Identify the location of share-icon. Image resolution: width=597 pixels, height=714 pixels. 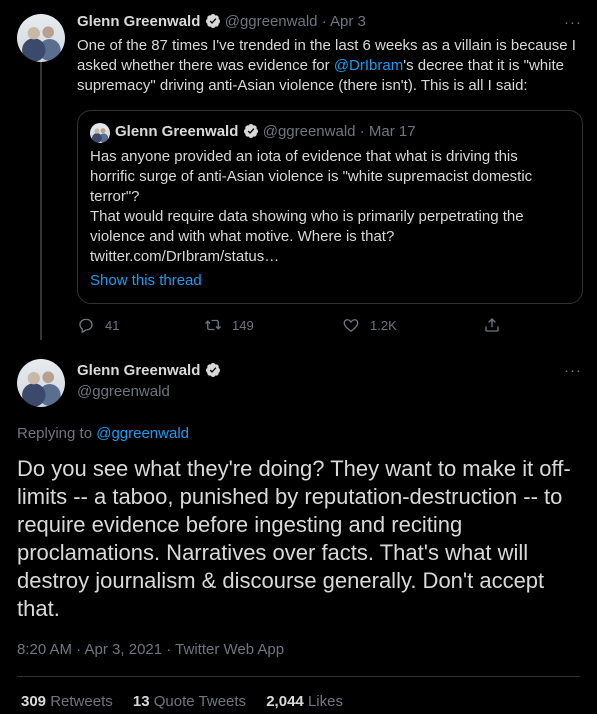
(492, 325).